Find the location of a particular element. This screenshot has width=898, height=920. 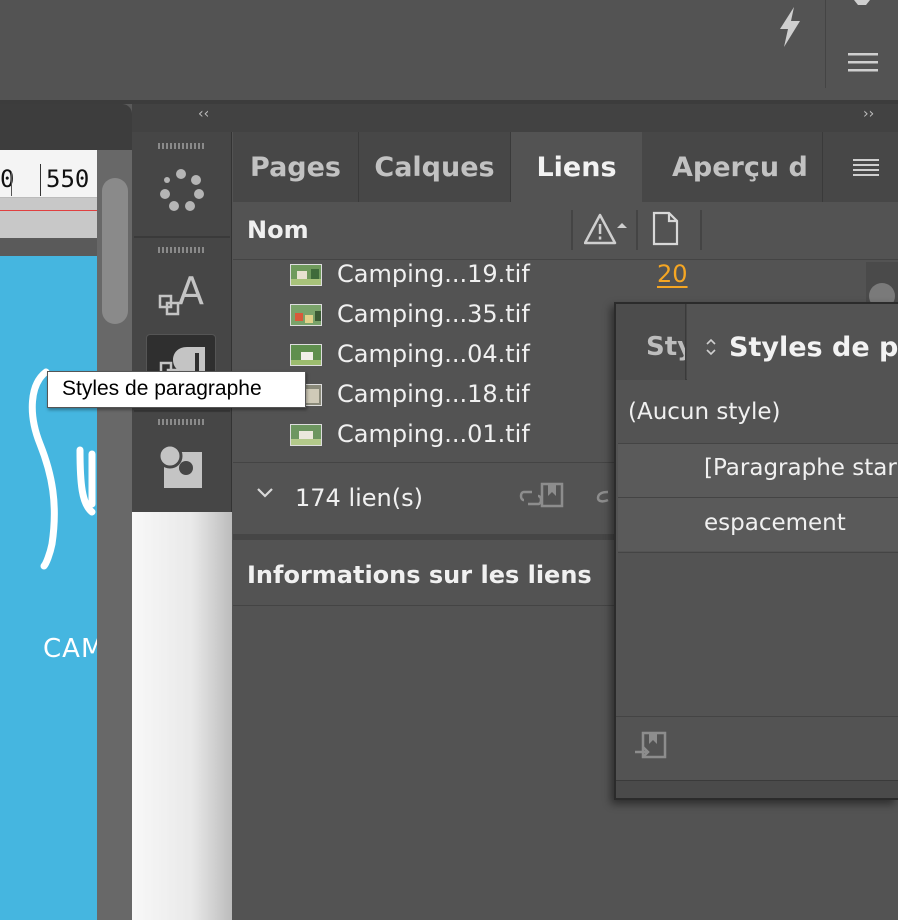

style-item-label: [Paragraphe star is located at coordinates (800, 468).